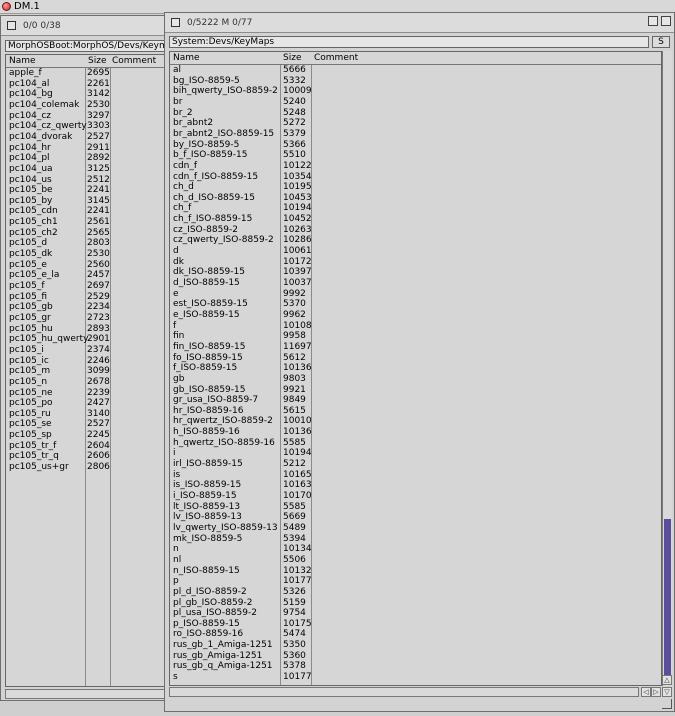 The image size is (675, 716). I want to click on list-item: pc105_gr 2723, so click(89, 318).